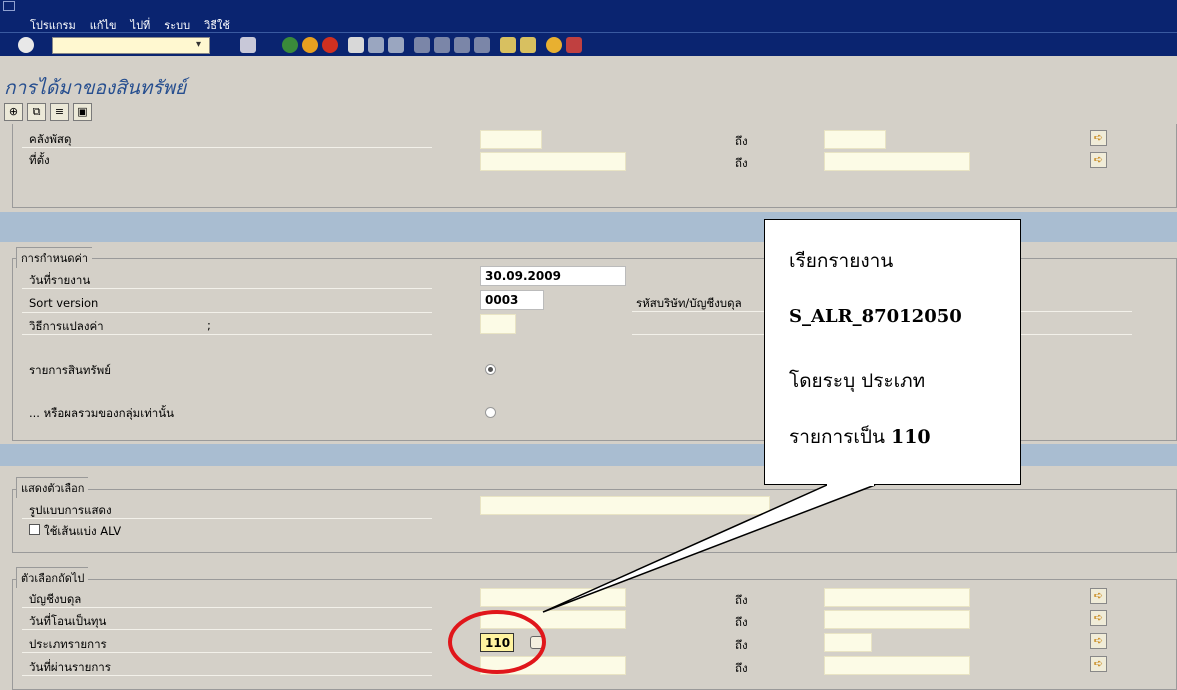 The width and height of the screenshot is (1177, 690). I want to click on callout-line-4-text: รายการเป็น, so click(840, 437).